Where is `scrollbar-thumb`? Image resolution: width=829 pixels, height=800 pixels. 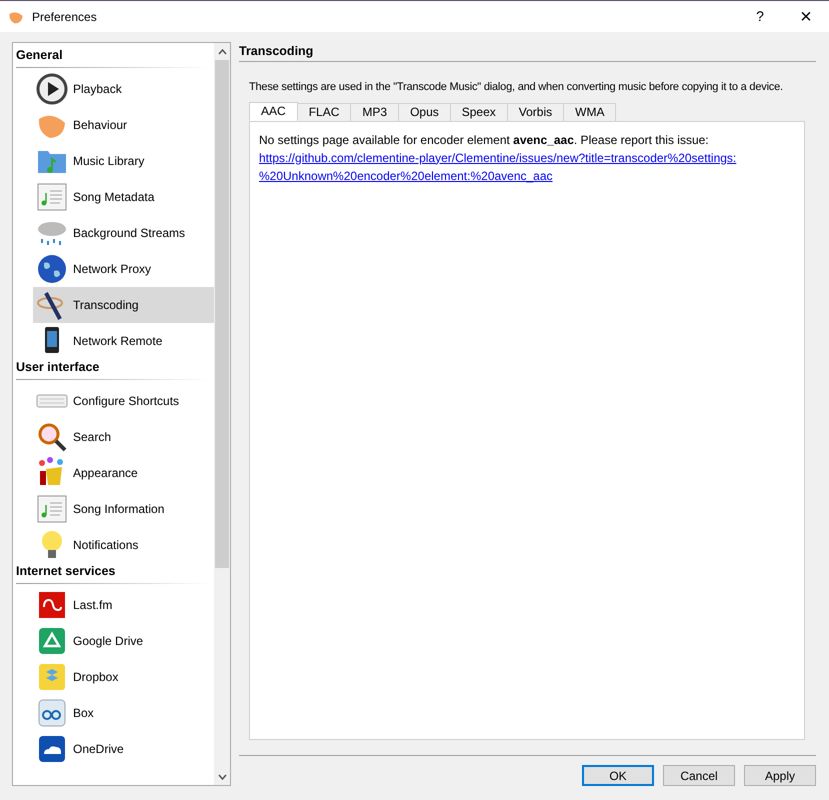 scrollbar-thumb is located at coordinates (222, 314).